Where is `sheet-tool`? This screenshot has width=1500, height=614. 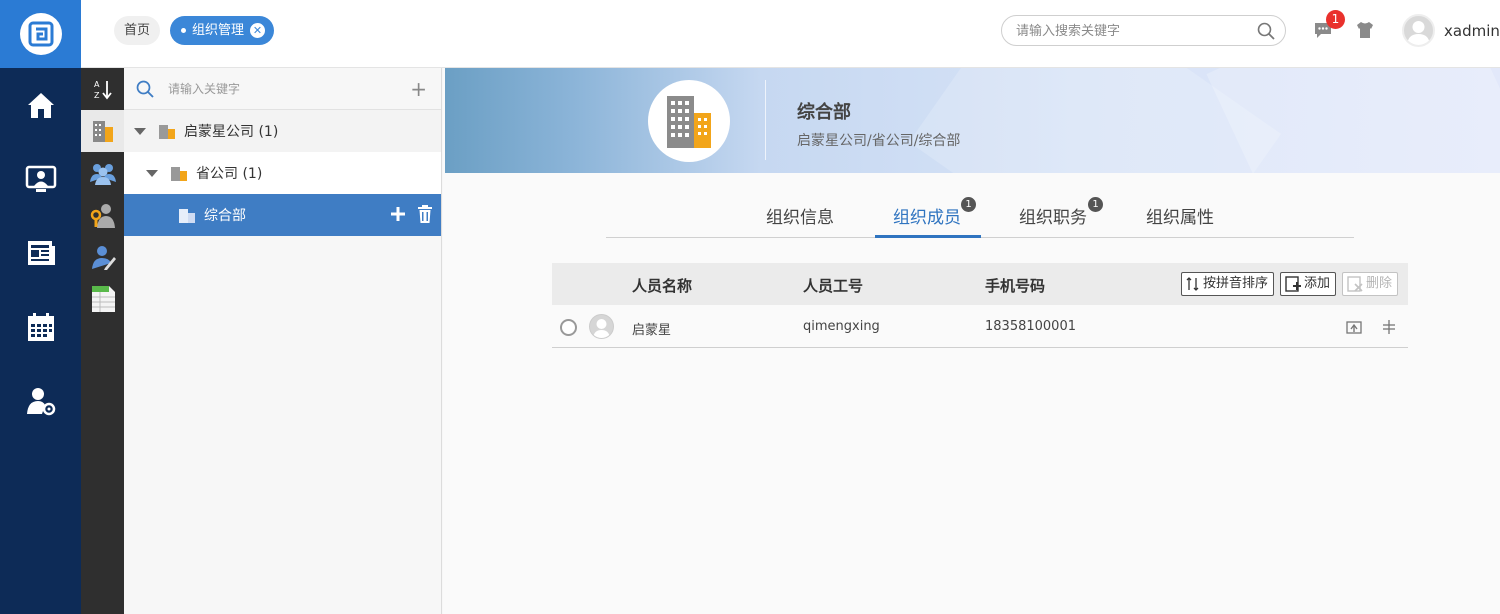 sheet-tool is located at coordinates (102, 299).